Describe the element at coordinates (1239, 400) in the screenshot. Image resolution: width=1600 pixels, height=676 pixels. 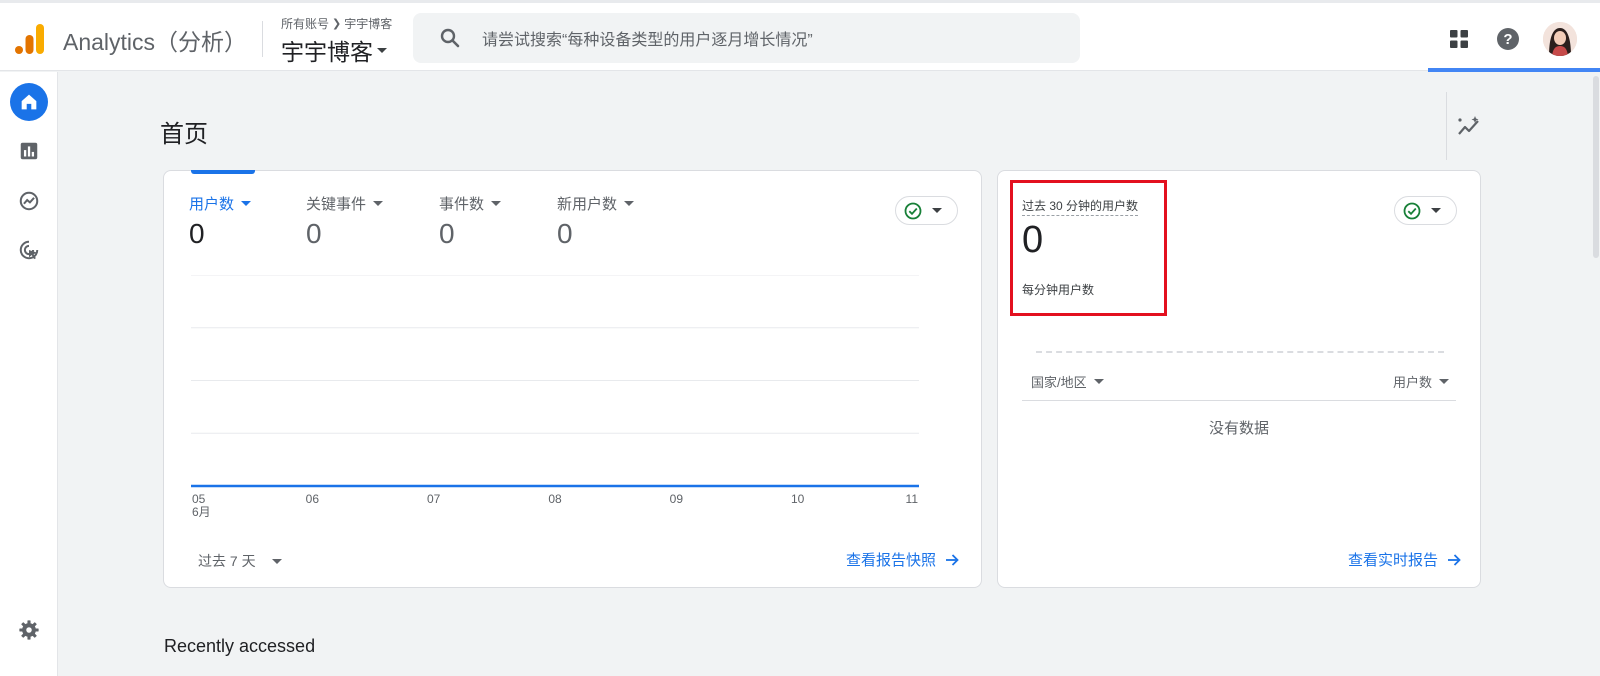
I see `table-divider` at that location.